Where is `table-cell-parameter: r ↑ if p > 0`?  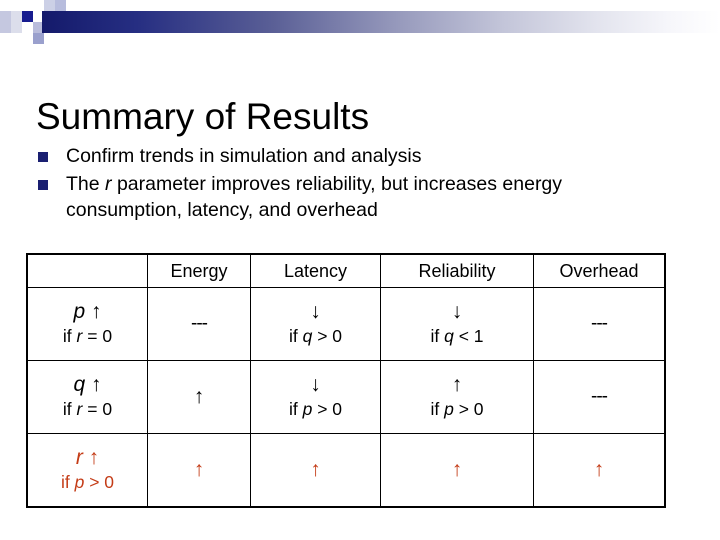 table-cell-parameter: r ↑ if p > 0 is located at coordinates (87, 470).